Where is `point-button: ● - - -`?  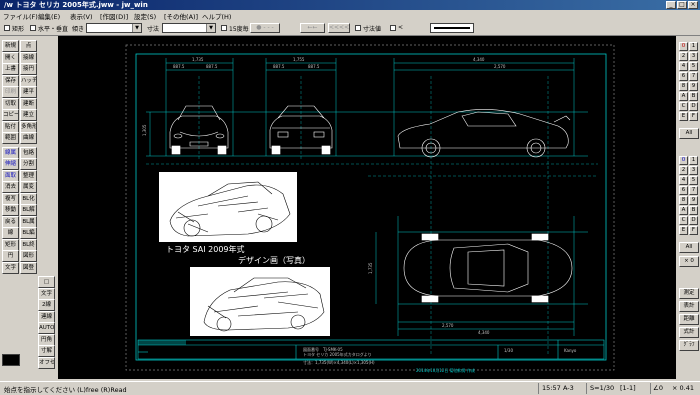 point-button: ● - - - is located at coordinates (265, 28).